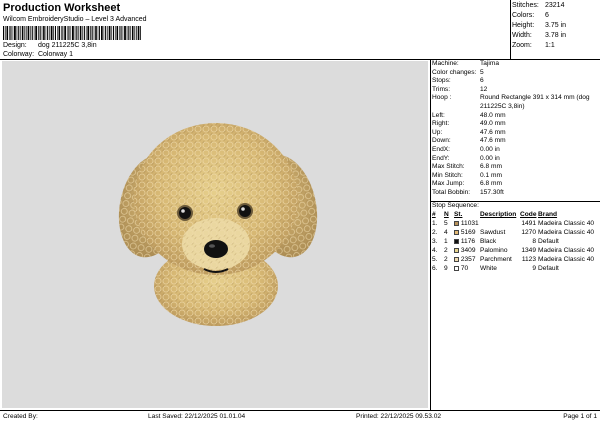 The width and height of the screenshot is (600, 424). What do you see at coordinates (55, 54) in the screenshot?
I see `colorway-value: Colorway 1` at bounding box center [55, 54].